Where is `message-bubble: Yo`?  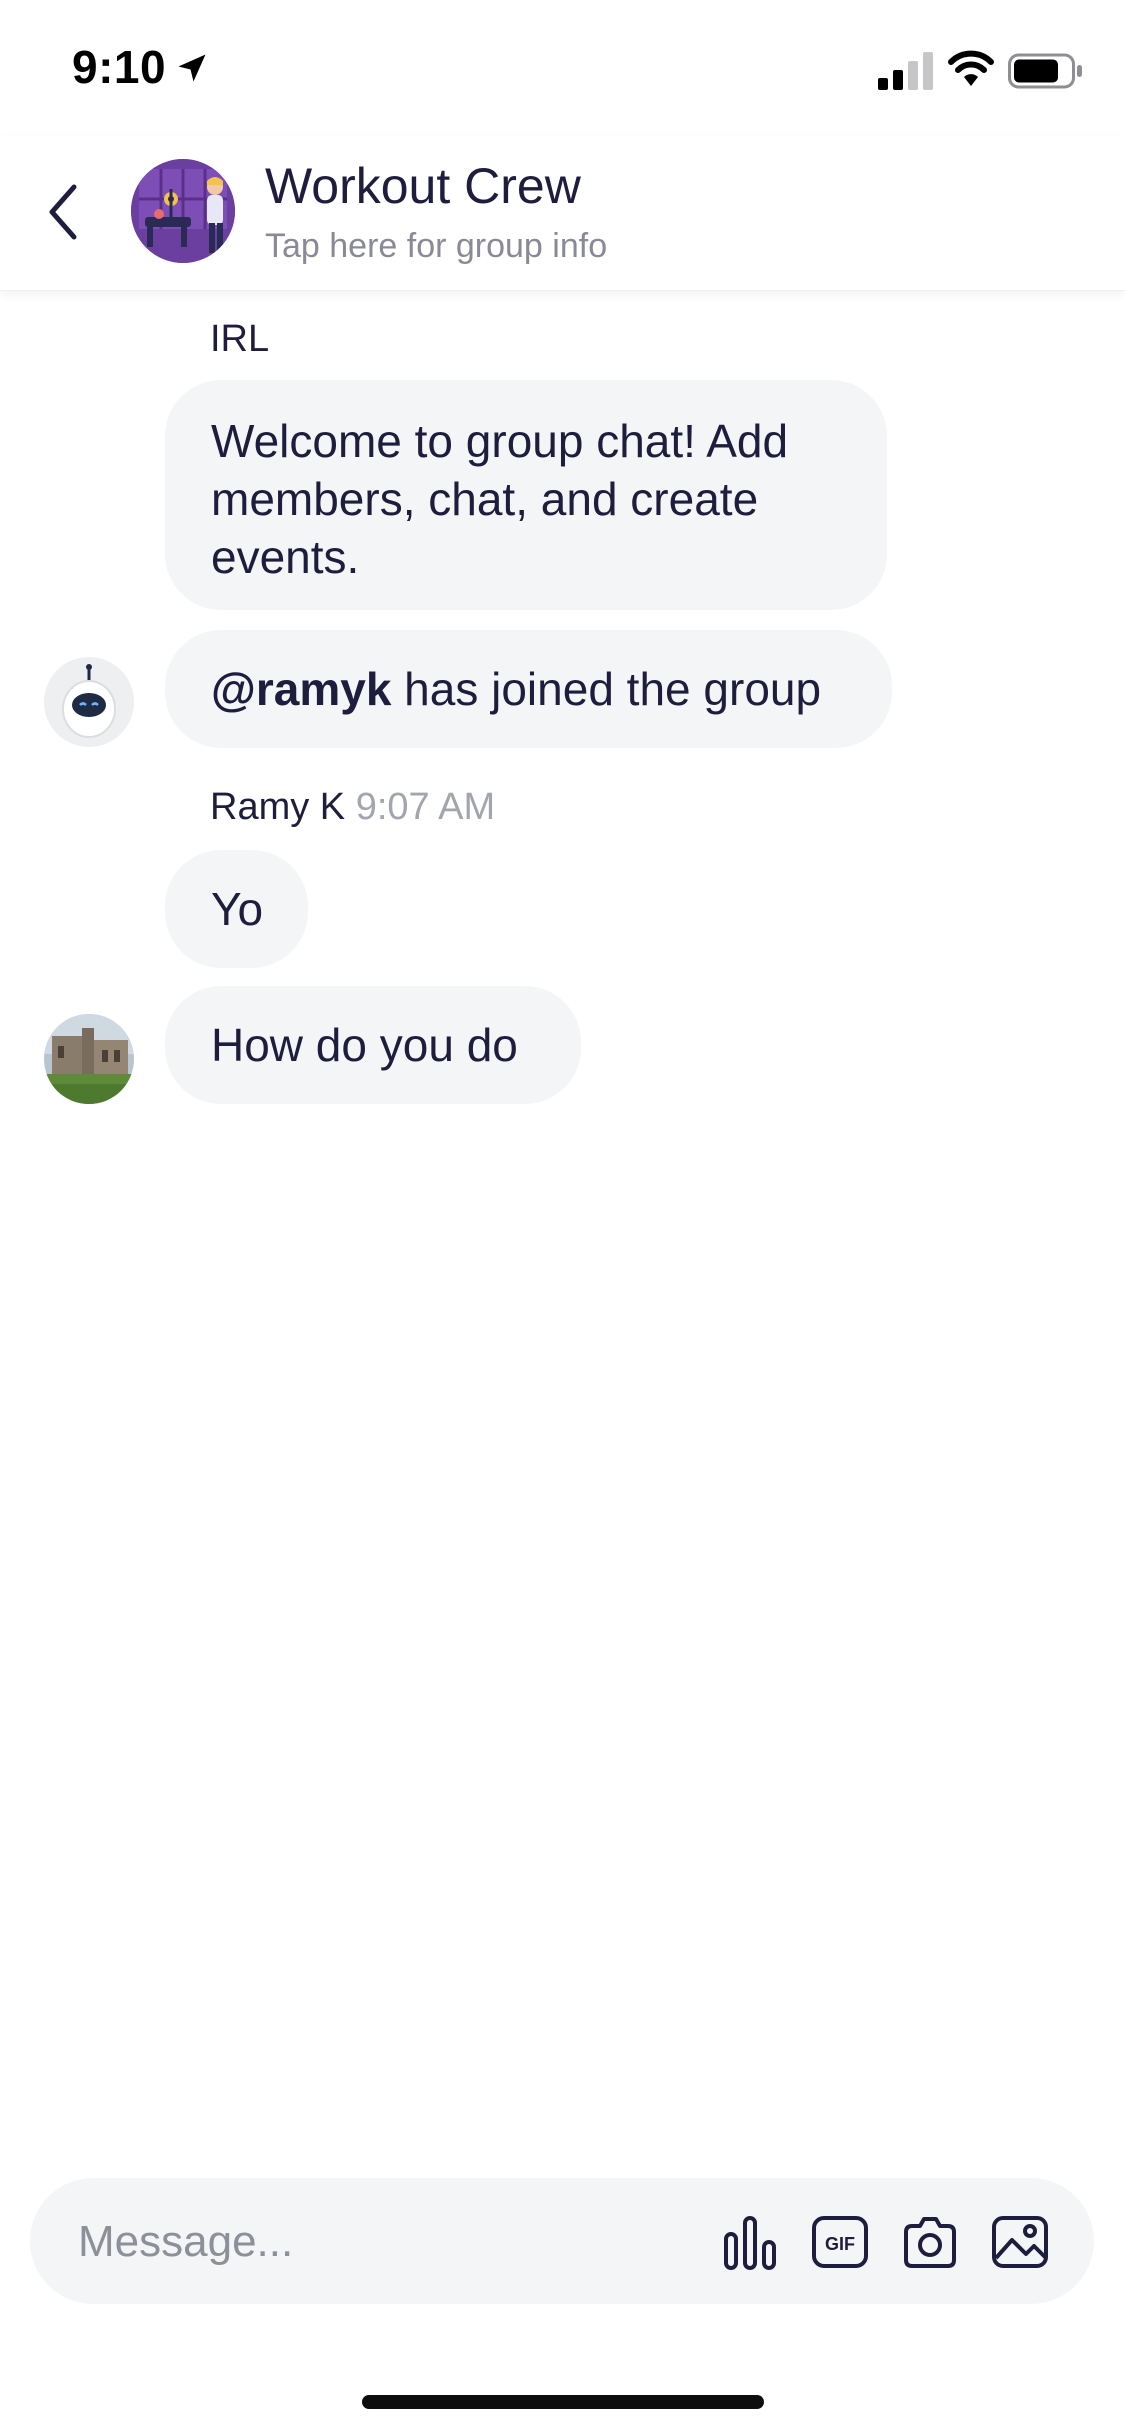 message-bubble: Yo is located at coordinates (236, 909).